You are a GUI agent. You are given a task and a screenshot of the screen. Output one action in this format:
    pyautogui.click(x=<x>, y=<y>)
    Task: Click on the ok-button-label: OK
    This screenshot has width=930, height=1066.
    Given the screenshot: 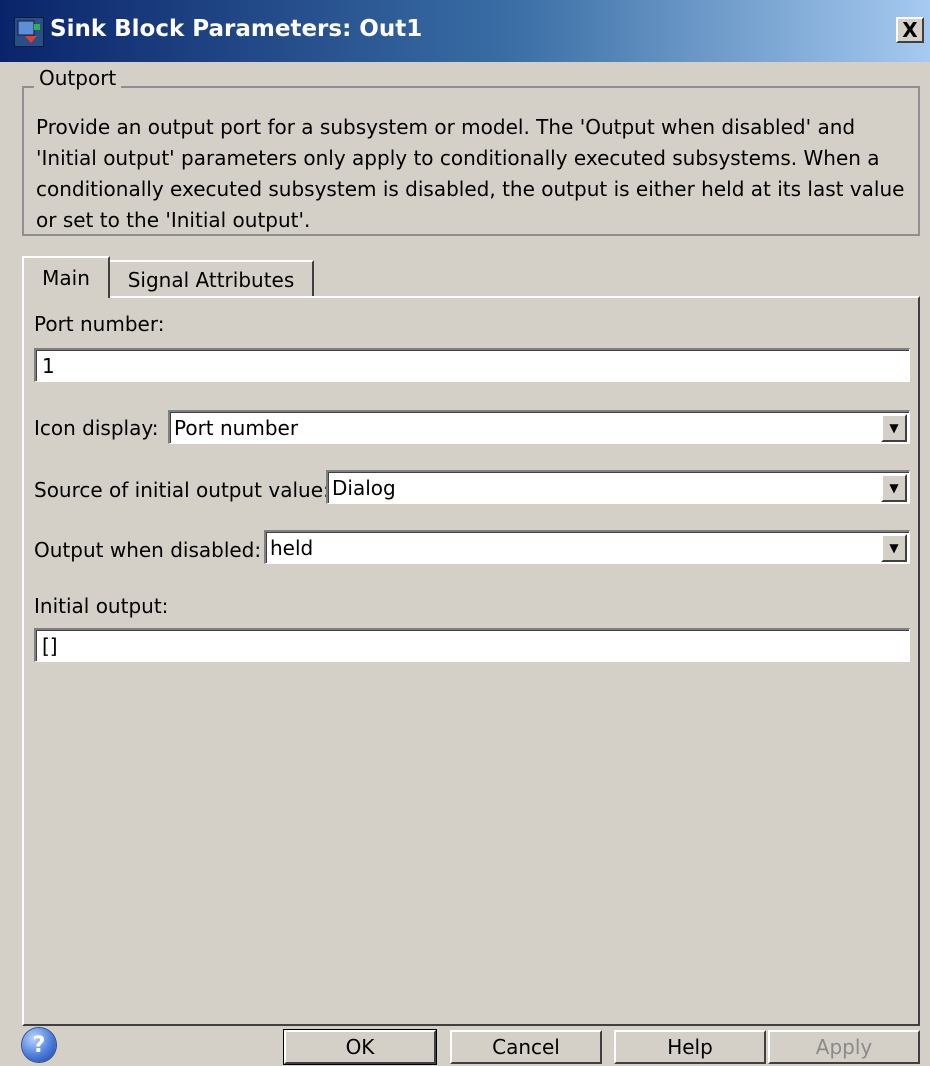 What is the action you would take?
    pyautogui.click(x=360, y=1047)
    